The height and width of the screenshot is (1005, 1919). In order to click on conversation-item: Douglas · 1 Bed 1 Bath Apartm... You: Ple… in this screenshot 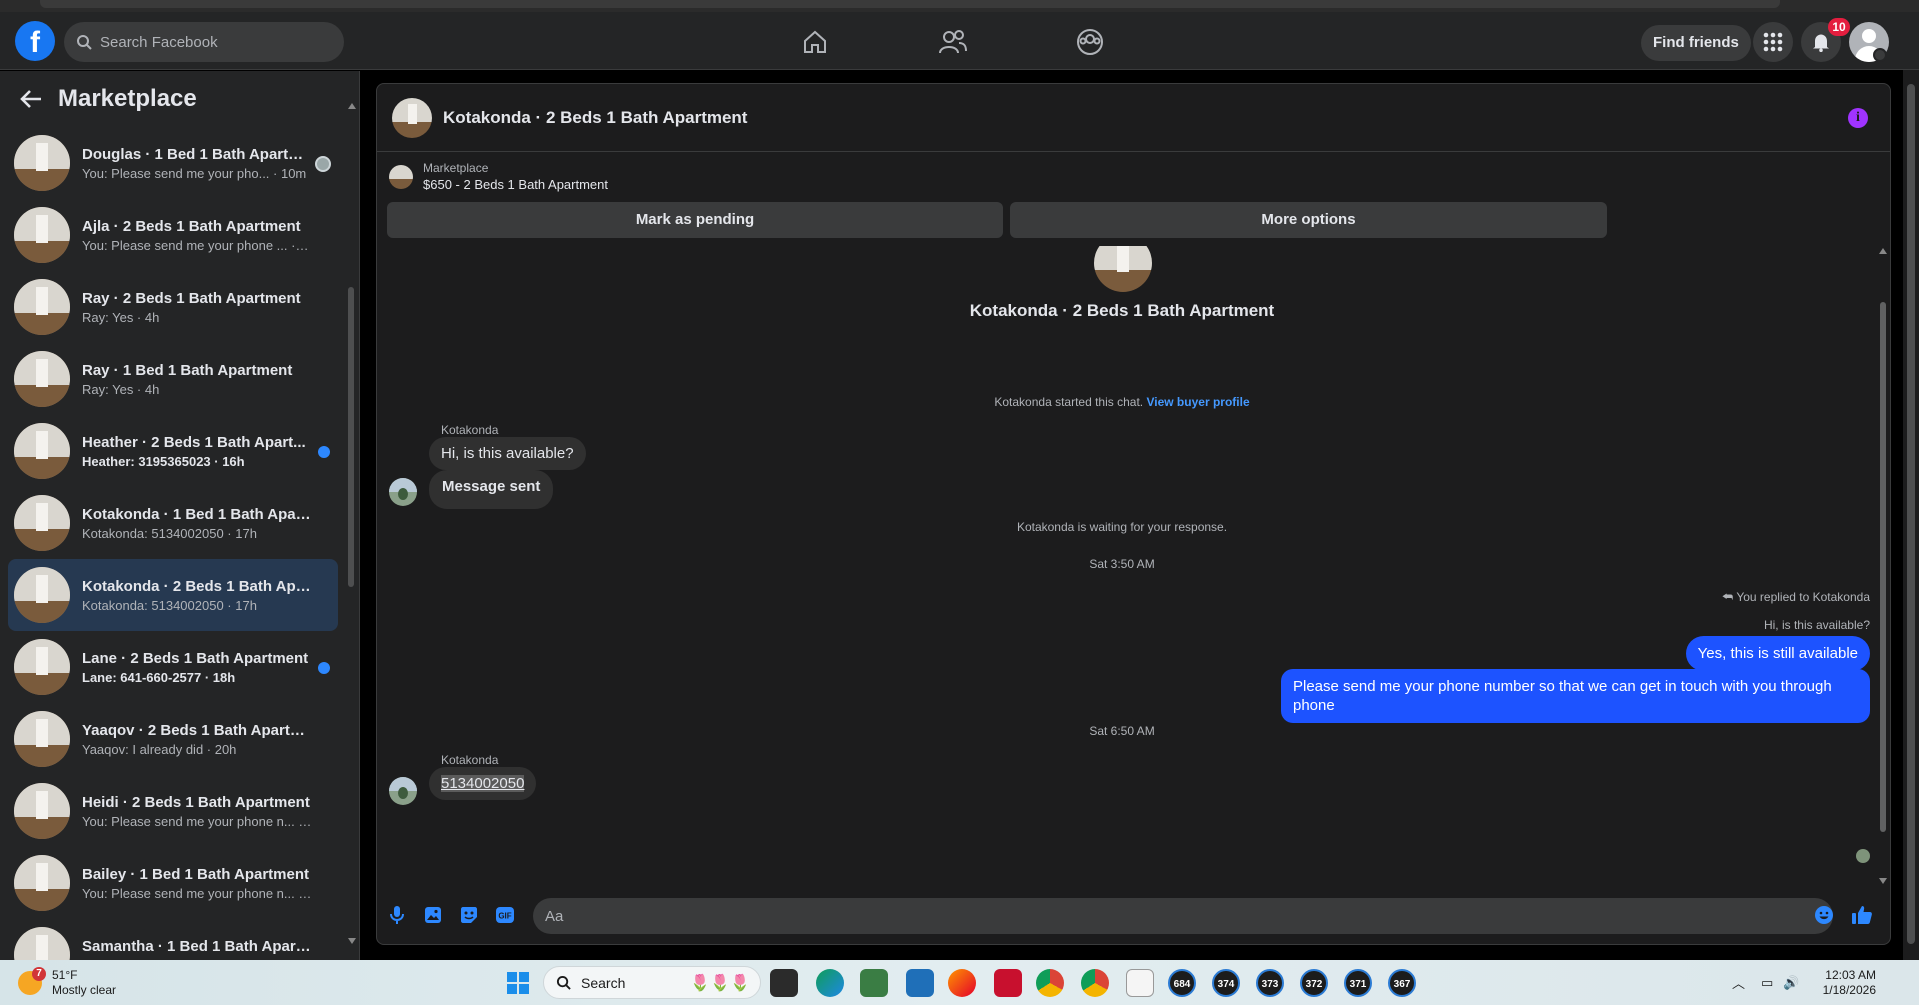, I will do `click(173, 163)`.